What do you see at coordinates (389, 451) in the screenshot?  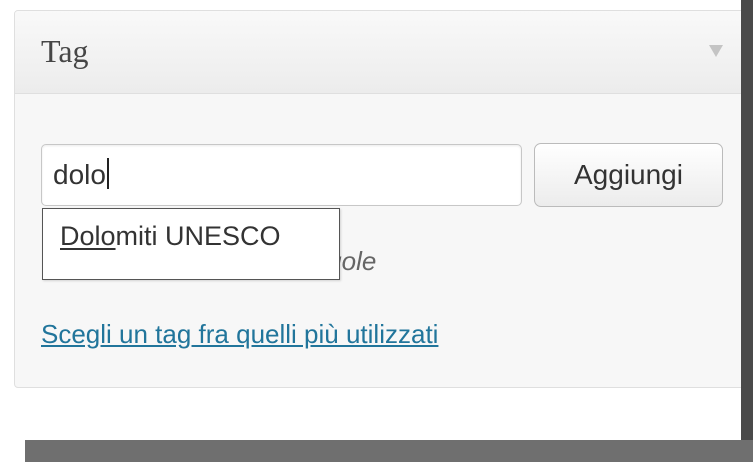 I see `bottom-shadow` at bounding box center [389, 451].